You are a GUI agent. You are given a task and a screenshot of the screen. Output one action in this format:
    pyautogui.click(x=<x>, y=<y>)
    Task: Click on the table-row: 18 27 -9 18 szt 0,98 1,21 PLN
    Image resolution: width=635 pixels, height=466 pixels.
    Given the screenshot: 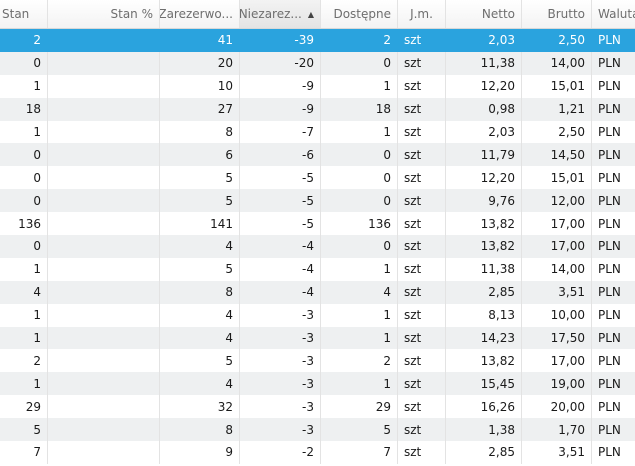 What is the action you would take?
    pyautogui.click(x=317, y=109)
    